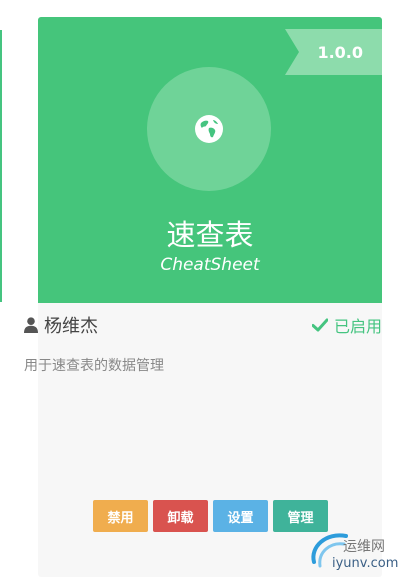 This screenshot has height=579, width=408. Describe the element at coordinates (210, 265) in the screenshot. I see `plugin-subtitle: CheatSheet` at that location.